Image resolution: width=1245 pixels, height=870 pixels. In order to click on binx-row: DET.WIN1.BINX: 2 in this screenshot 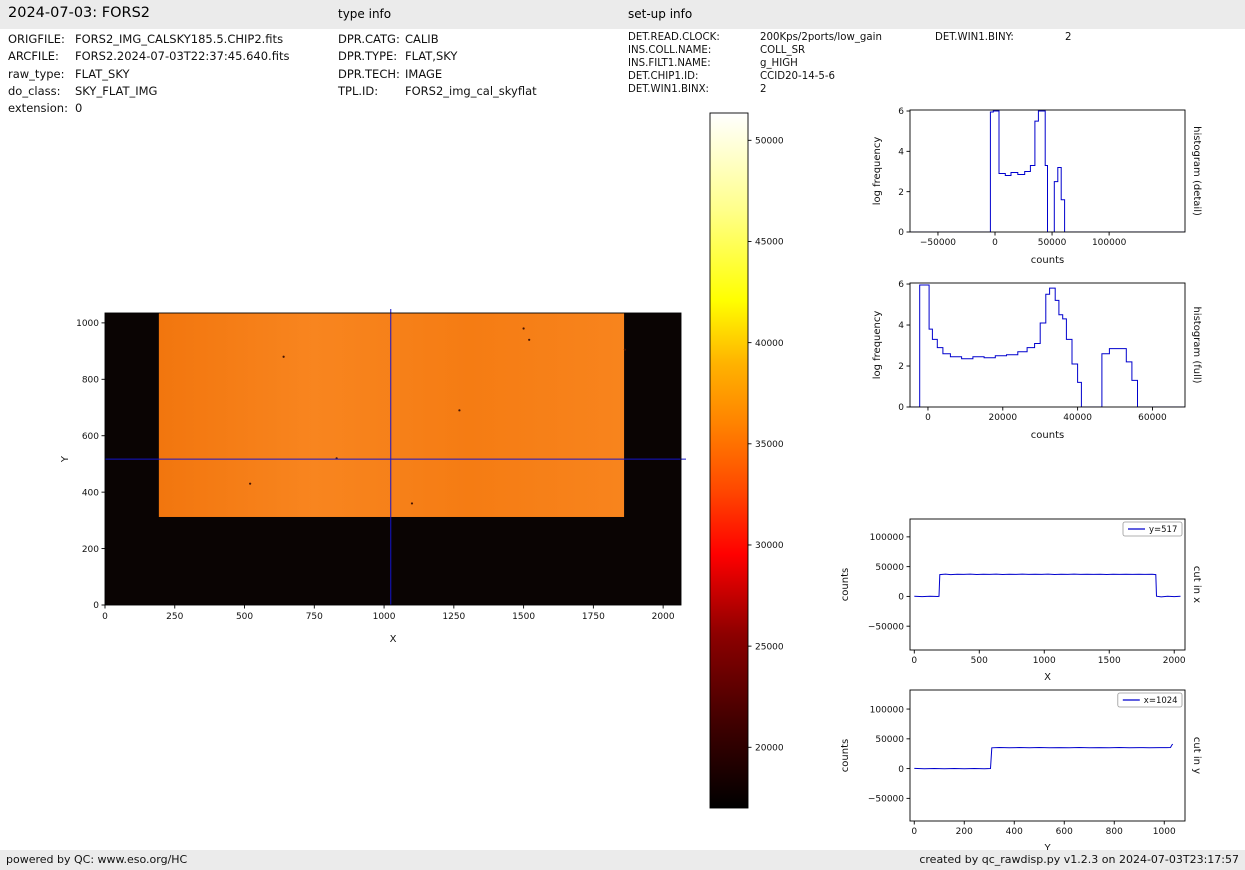, I will do `click(755, 90)`.